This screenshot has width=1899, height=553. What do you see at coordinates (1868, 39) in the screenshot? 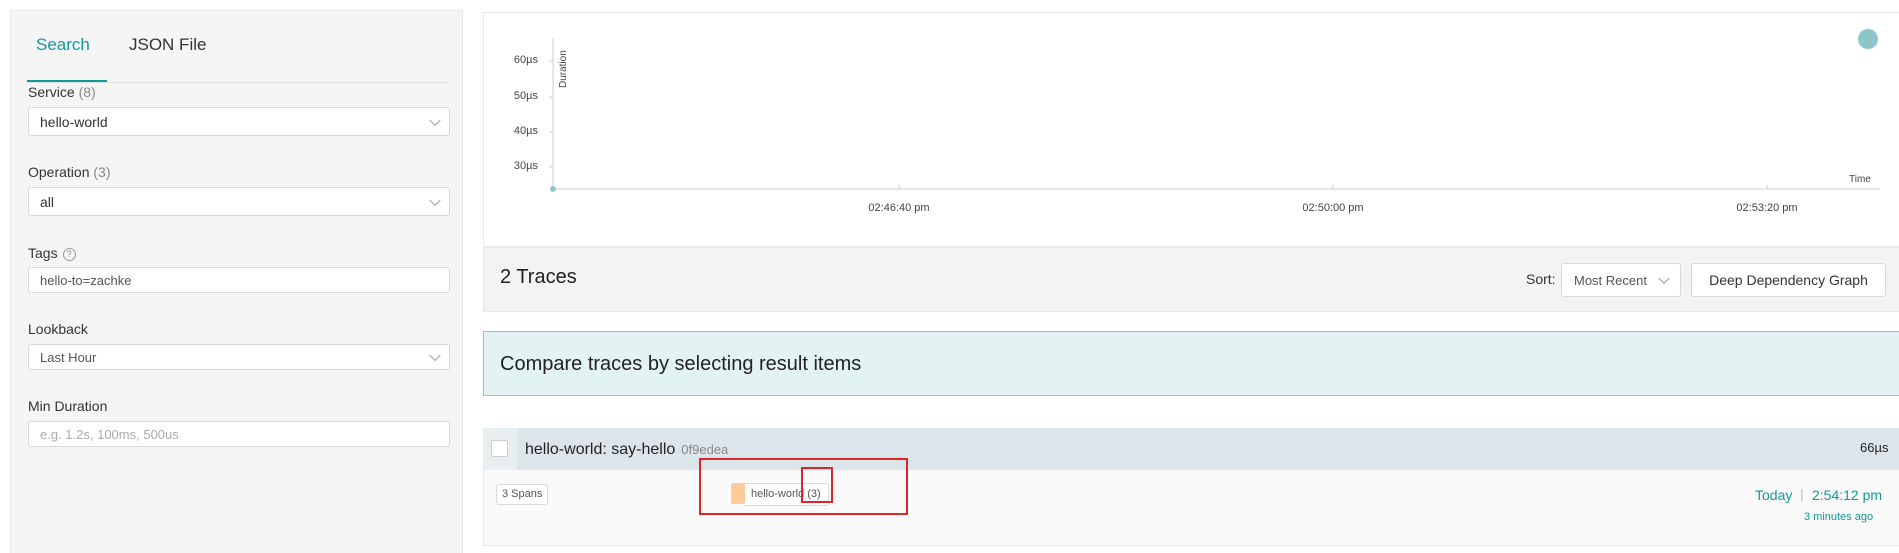
I see `trace-point` at bounding box center [1868, 39].